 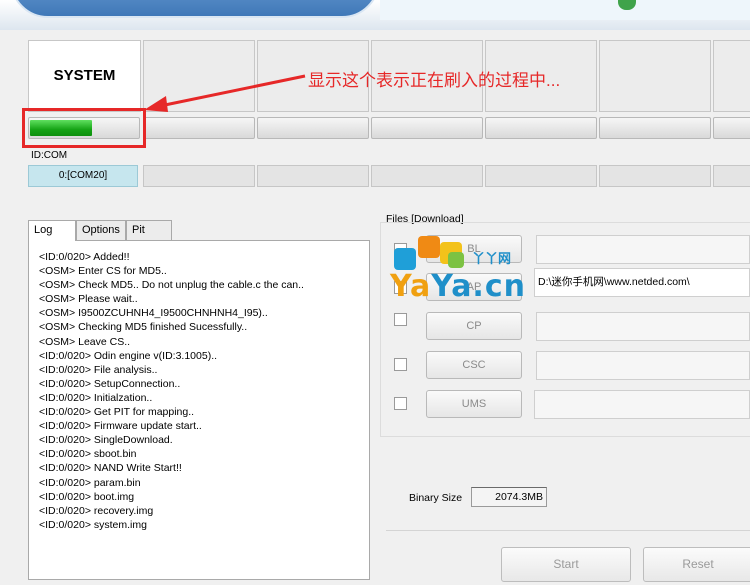 What do you see at coordinates (400, 403) in the screenshot?
I see `ums-checkbox` at bounding box center [400, 403].